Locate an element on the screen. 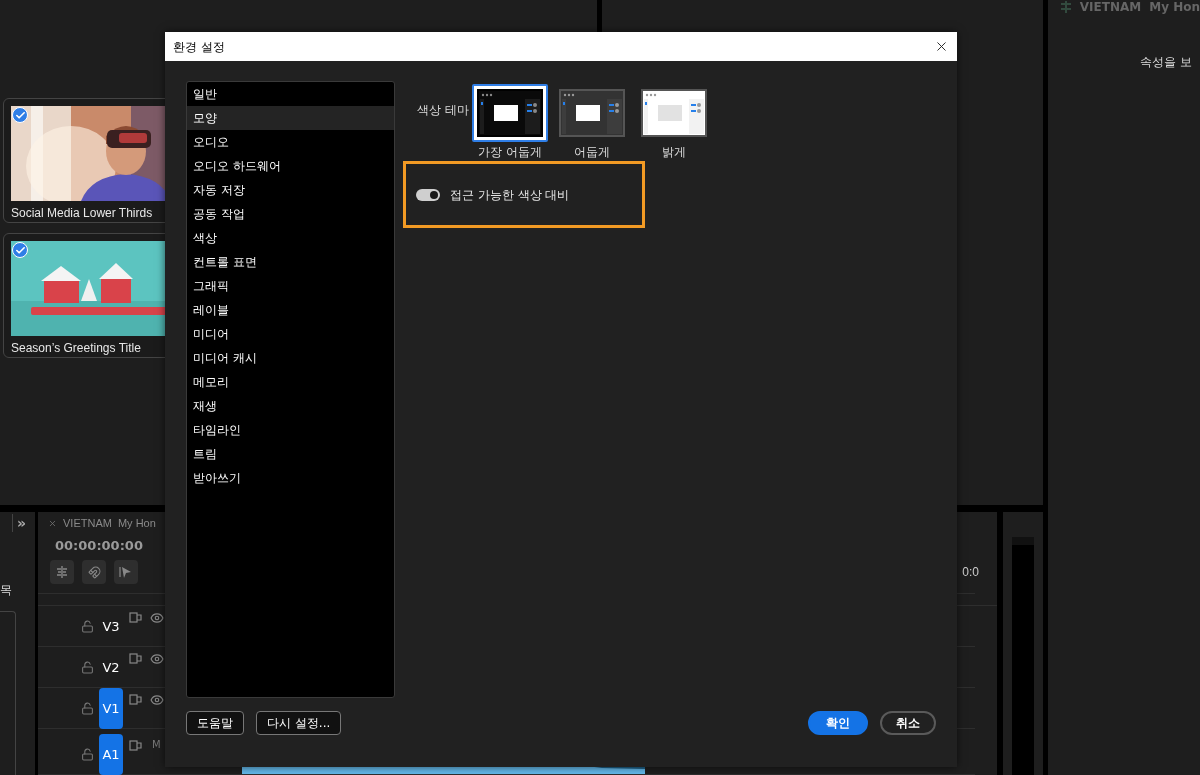  timecode: 00:00:00:00 is located at coordinates (99, 546).